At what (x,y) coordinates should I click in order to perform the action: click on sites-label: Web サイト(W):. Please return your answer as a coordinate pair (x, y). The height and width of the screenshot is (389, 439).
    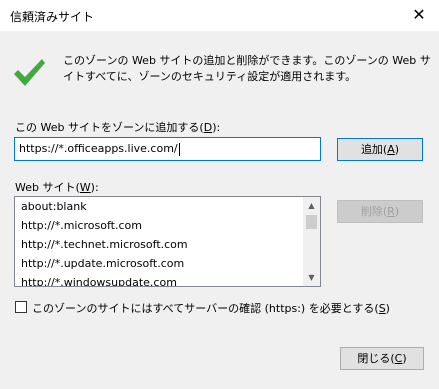
    Looking at the image, I should click on (57, 187).